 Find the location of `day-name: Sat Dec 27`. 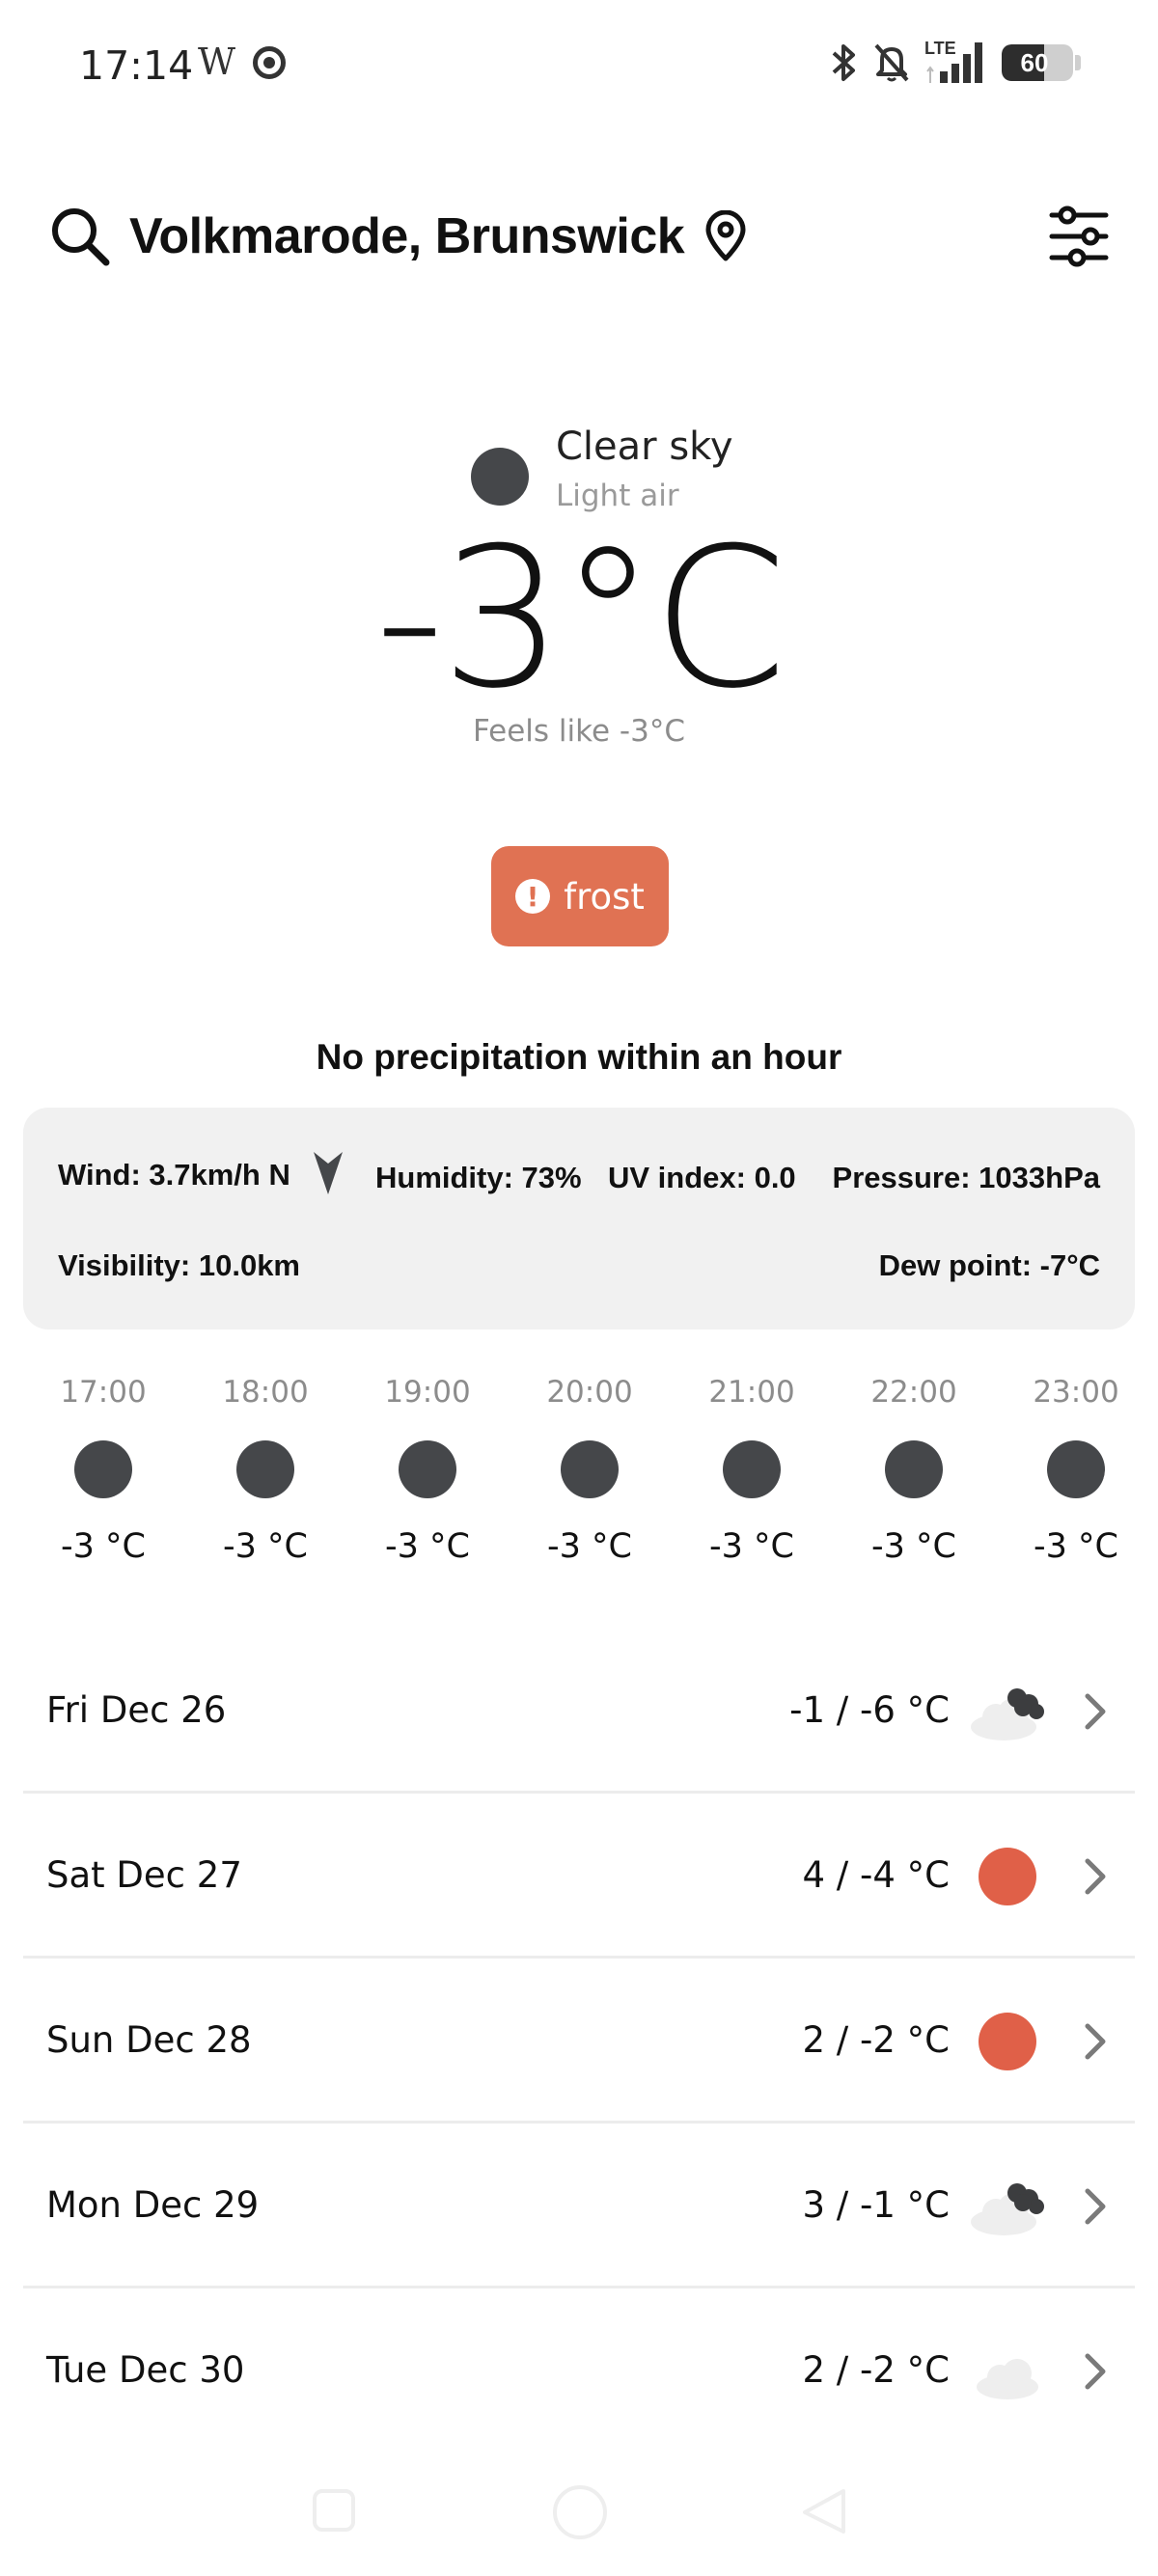

day-name: Sat Dec 27 is located at coordinates (144, 1875).